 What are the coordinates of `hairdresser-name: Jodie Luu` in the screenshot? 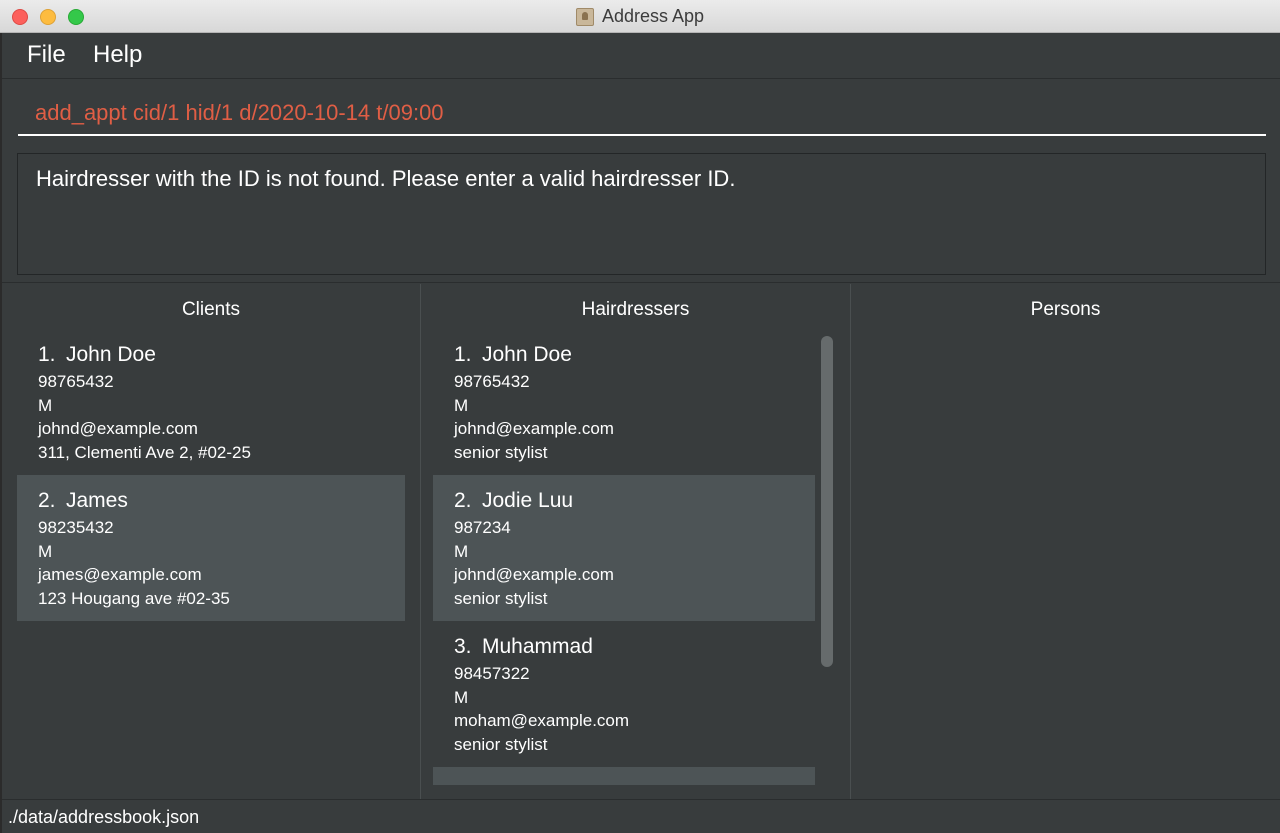 It's located at (528, 500).